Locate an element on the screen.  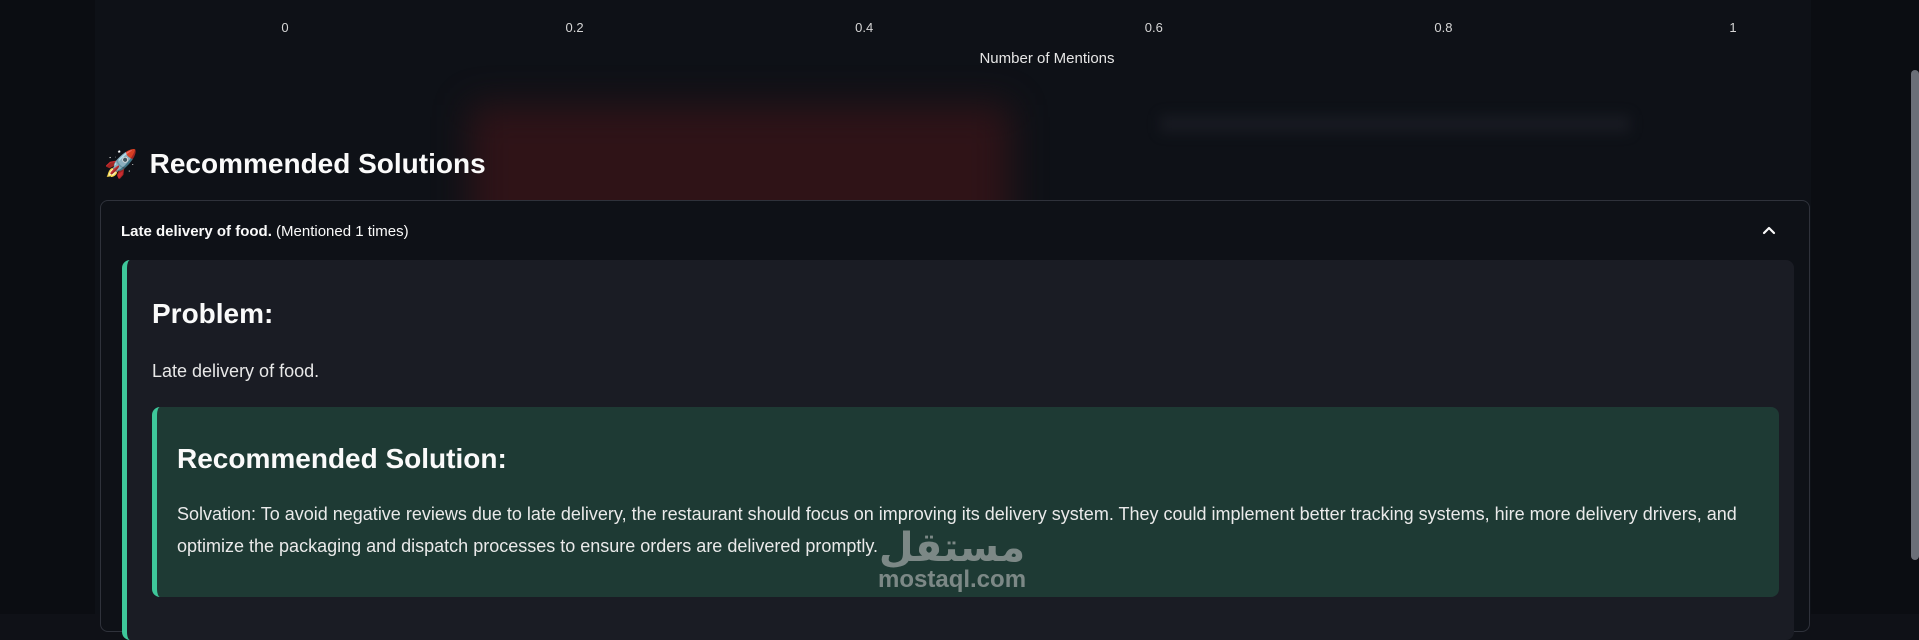
section-title: Recommended Solutions is located at coordinates (317, 163).